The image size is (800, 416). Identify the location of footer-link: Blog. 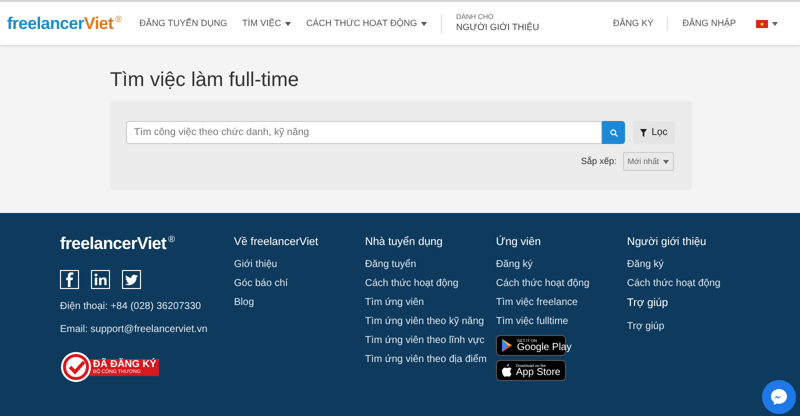
(299, 302).